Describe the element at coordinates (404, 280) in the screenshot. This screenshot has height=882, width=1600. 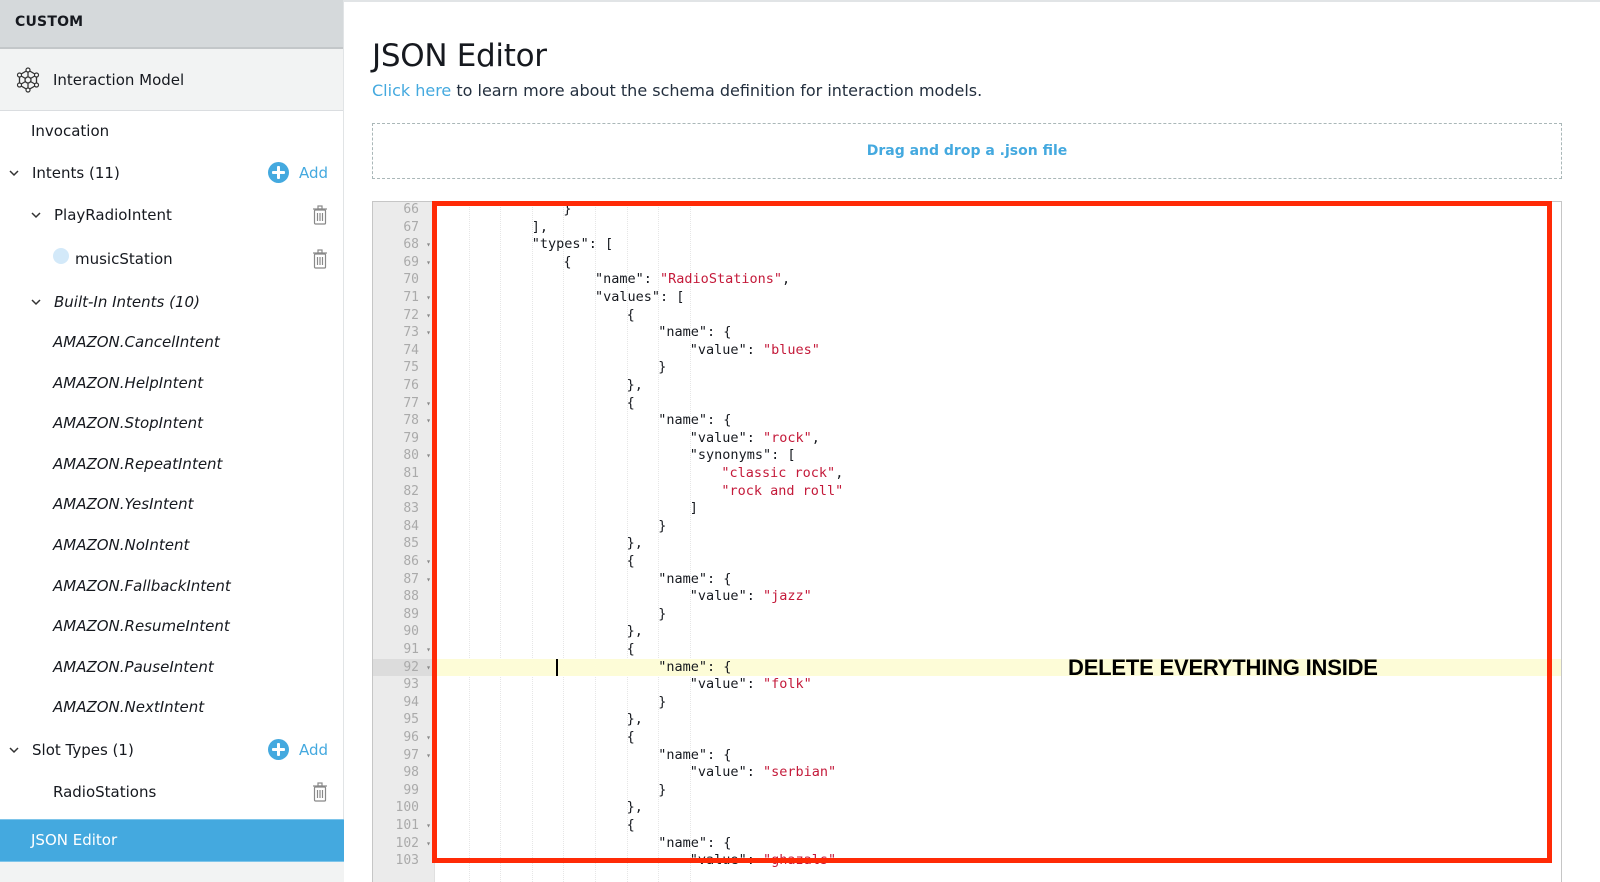
I see `line-number: 70` at that location.